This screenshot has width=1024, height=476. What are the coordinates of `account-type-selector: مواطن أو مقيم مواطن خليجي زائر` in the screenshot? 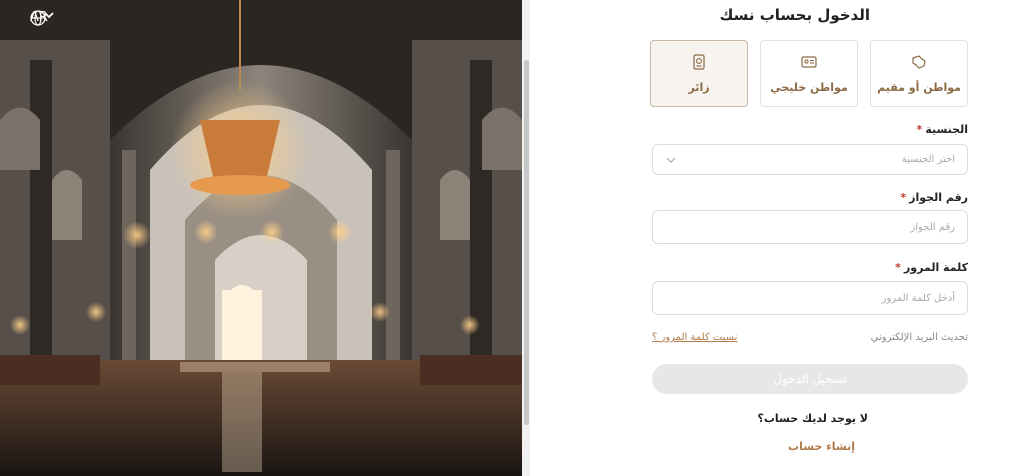 It's located at (809, 73).